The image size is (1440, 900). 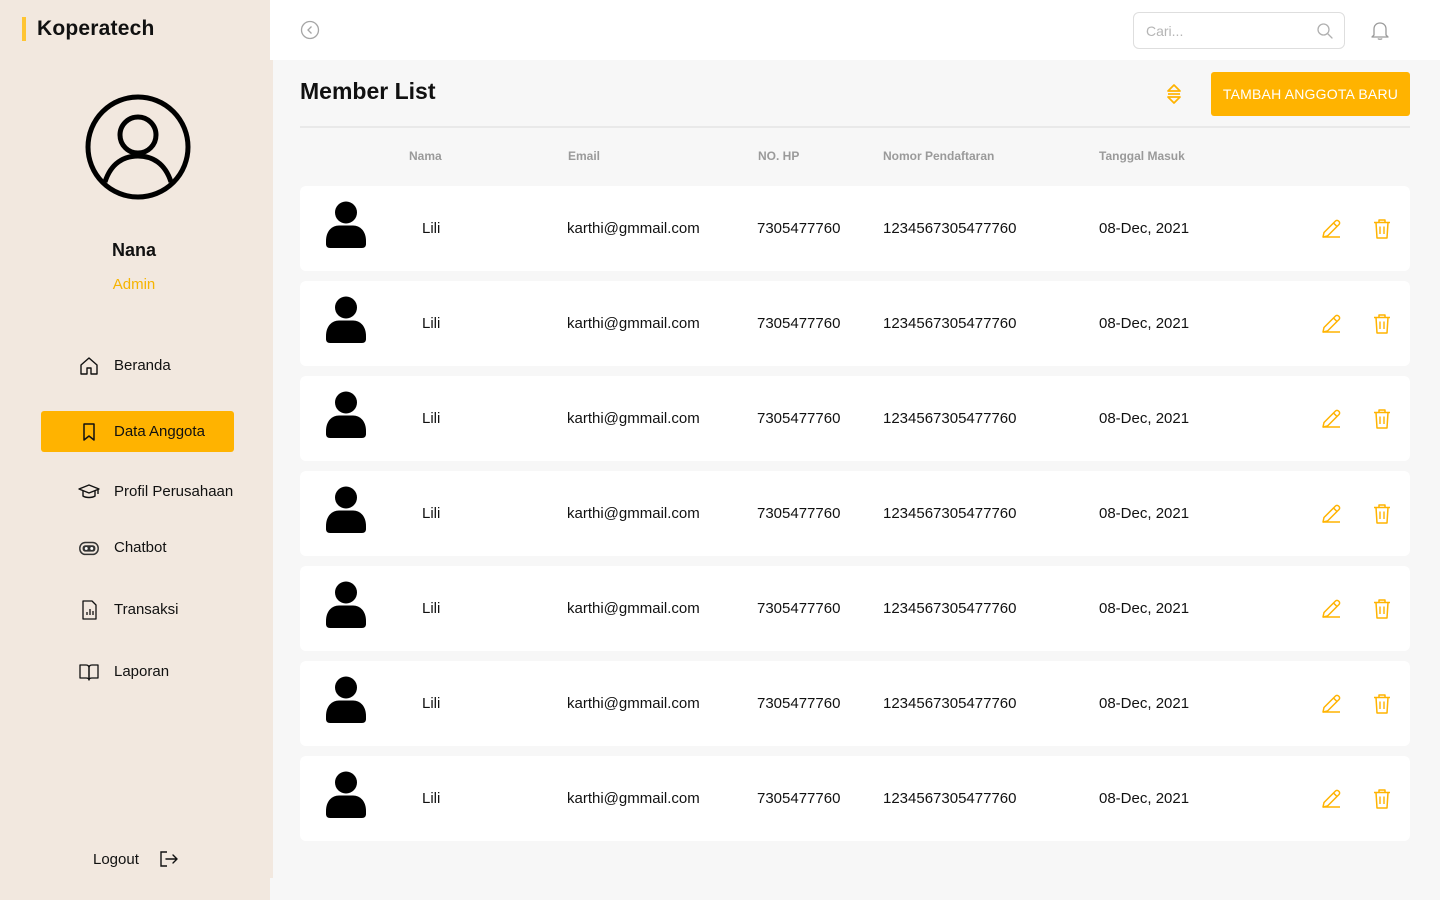 What do you see at coordinates (116, 859) in the screenshot?
I see `logout-label: Logout` at bounding box center [116, 859].